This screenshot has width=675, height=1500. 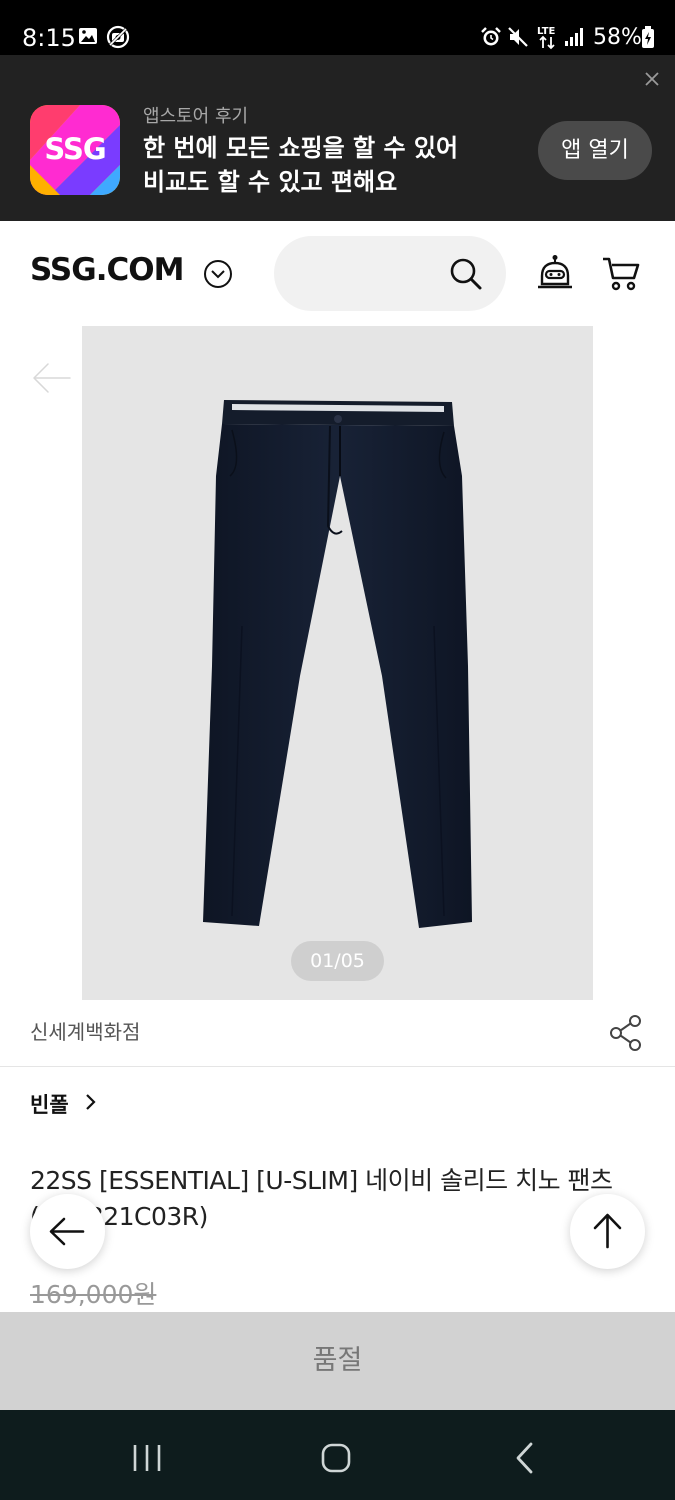 What do you see at coordinates (574, 37) in the screenshot?
I see `signal-icon` at bounding box center [574, 37].